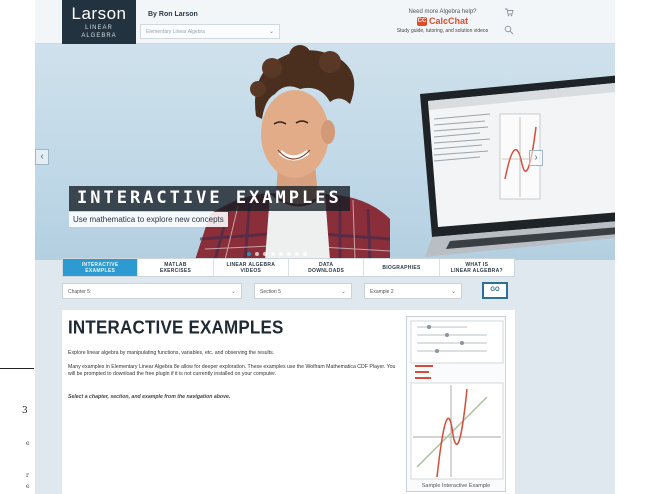 This screenshot has width=650, height=494. What do you see at coordinates (175, 271) in the screenshot?
I see `tab-label: EXERCISES` at bounding box center [175, 271].